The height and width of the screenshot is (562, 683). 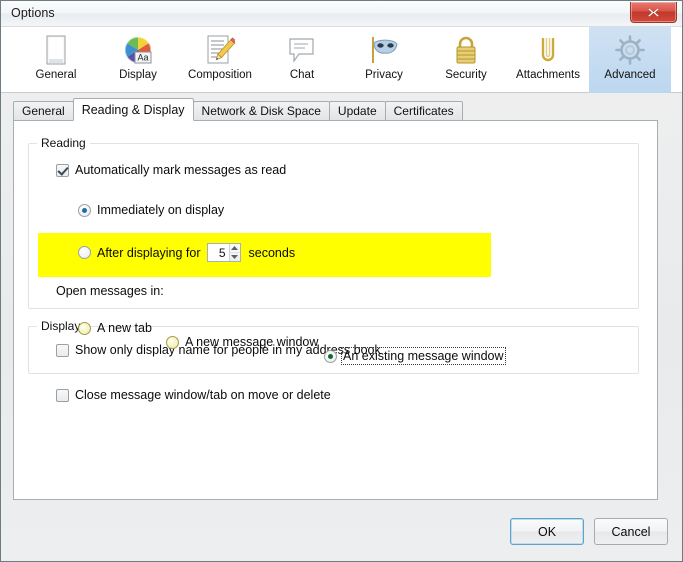 I want to click on open-in-new-tab-row: A new tab, so click(x=380, y=328).